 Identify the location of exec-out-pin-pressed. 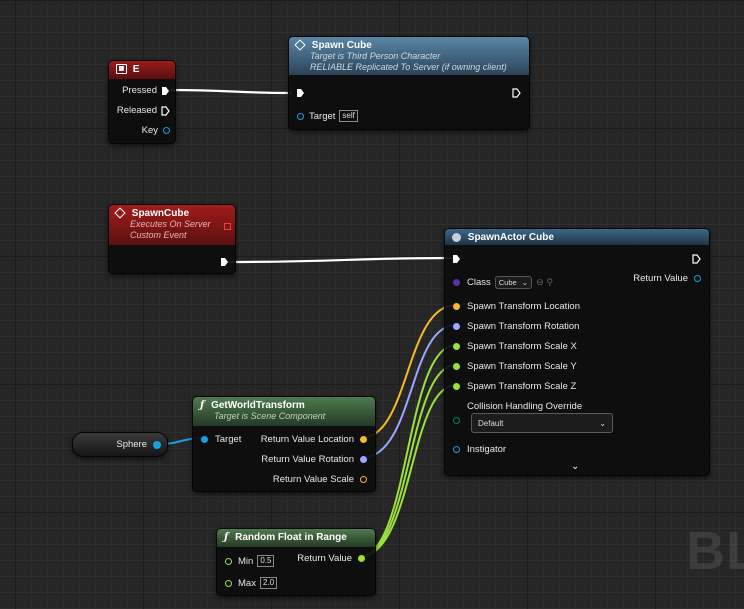
(165, 91).